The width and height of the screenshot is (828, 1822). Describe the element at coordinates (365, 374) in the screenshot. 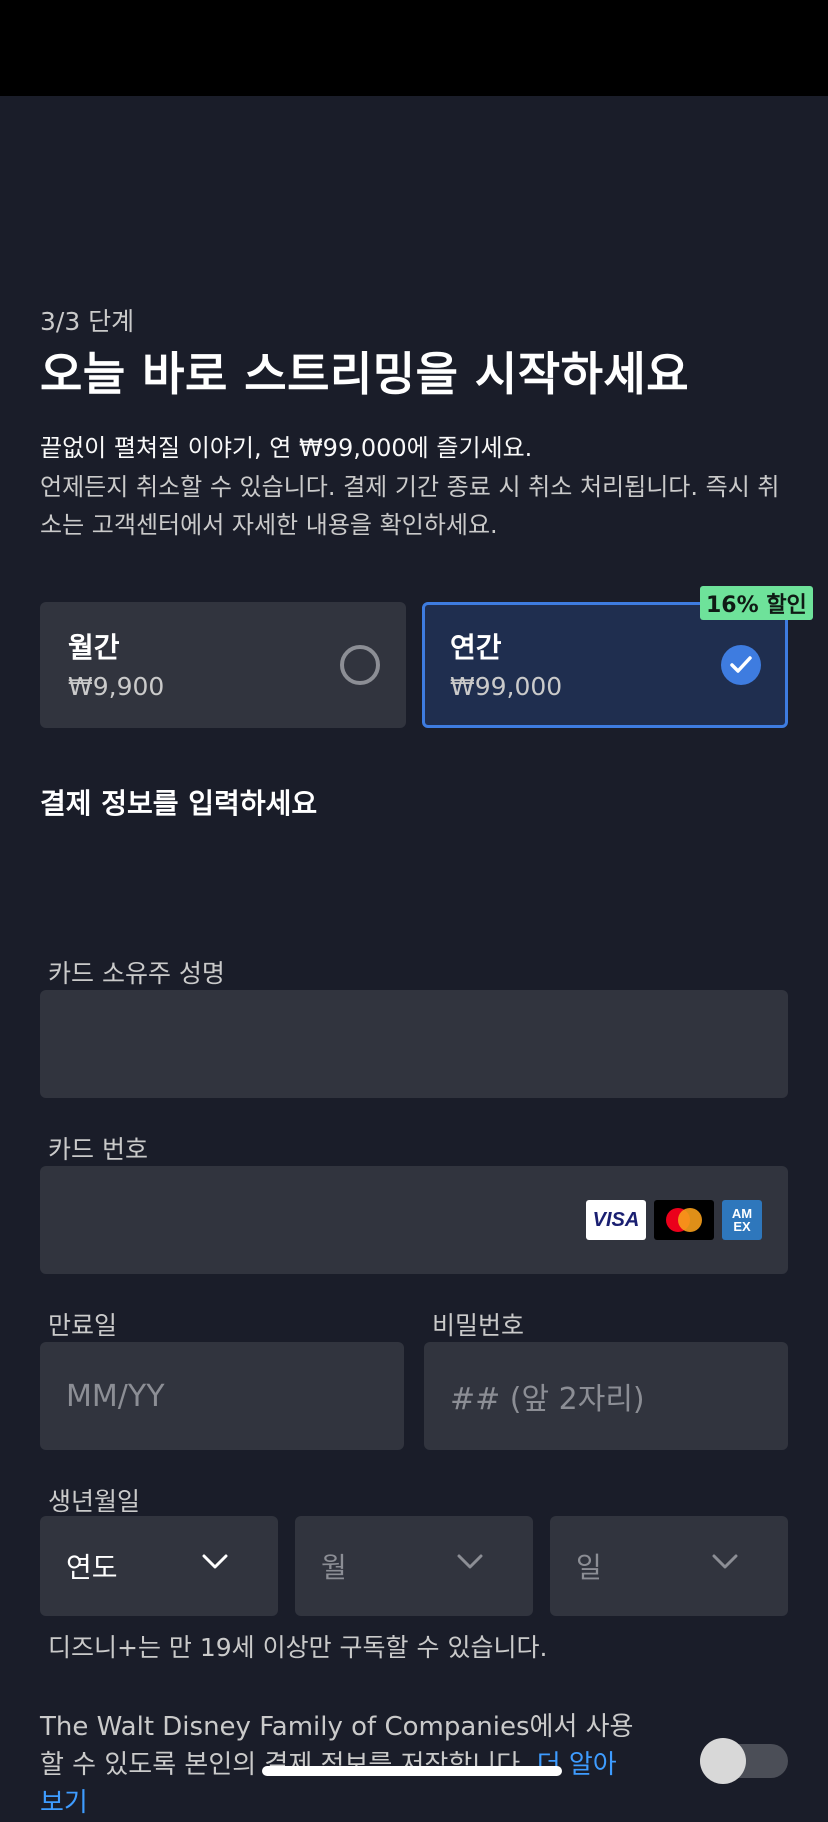

I see `page-title: 오늘 바로 스트리밍을 시작하세요` at that location.